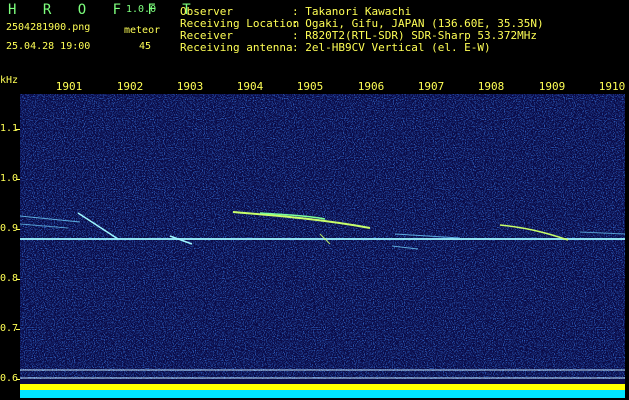 The image size is (629, 400). I want to click on app-version: 1.0.0, so click(141, 9).